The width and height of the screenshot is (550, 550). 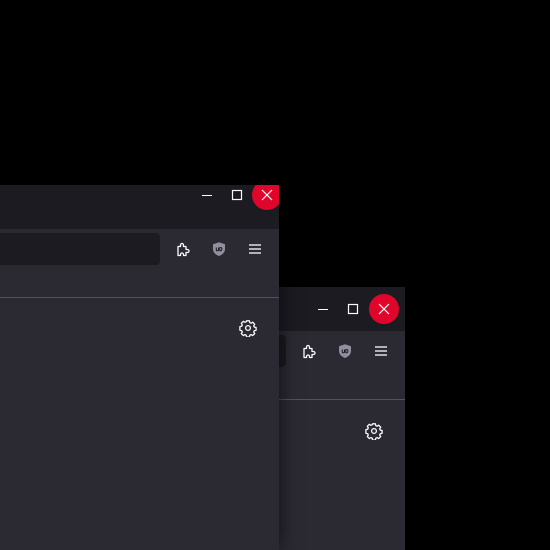 What do you see at coordinates (333, 475) in the screenshot?
I see `page-content` at bounding box center [333, 475].